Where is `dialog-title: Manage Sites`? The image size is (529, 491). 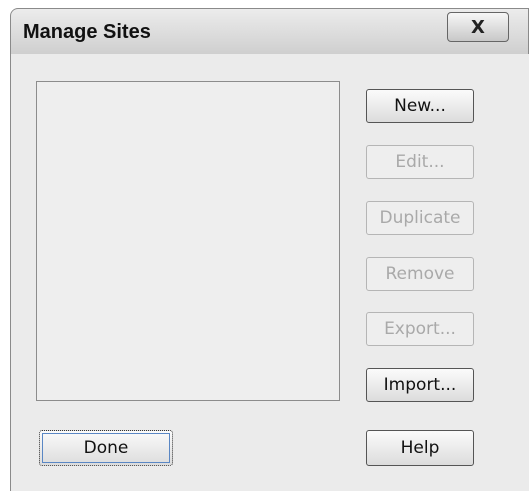 dialog-title: Manage Sites is located at coordinates (87, 32).